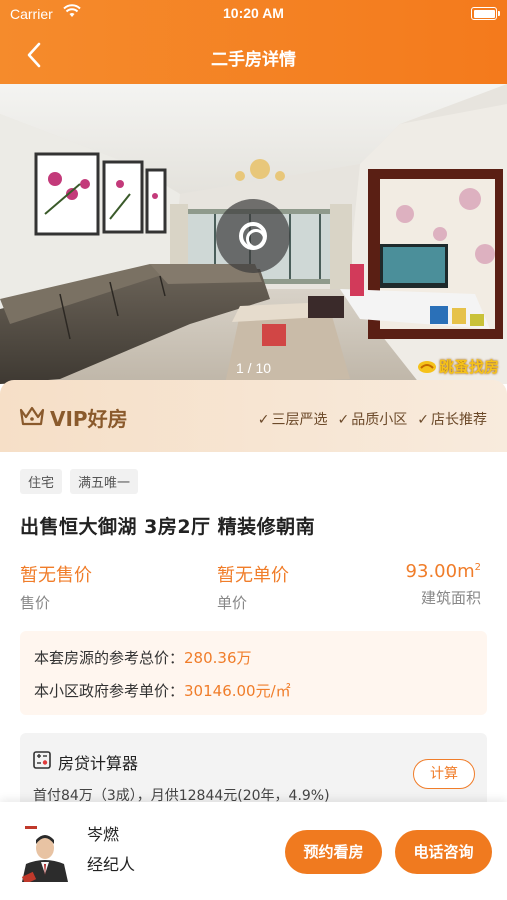  What do you see at coordinates (89, 419) in the screenshot?
I see `vip-title: VIP好房` at bounding box center [89, 419].